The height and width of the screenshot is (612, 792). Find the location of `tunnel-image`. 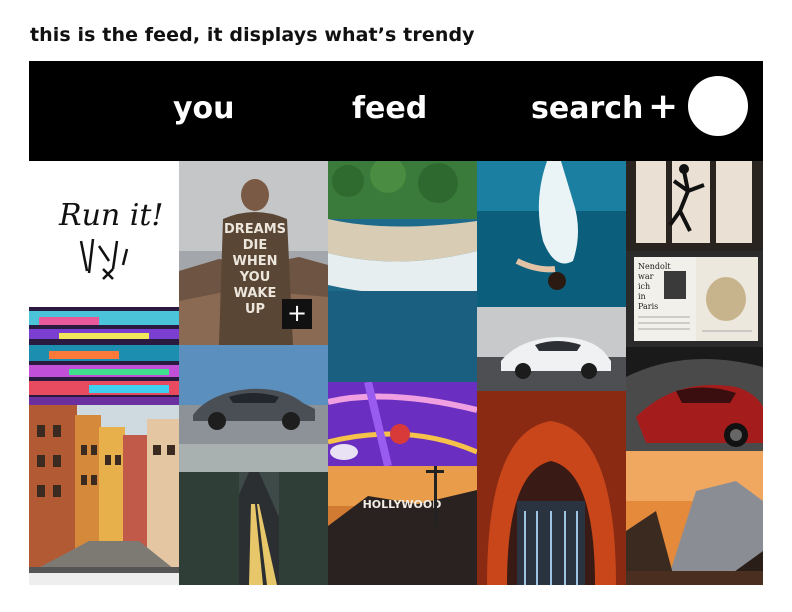

tunnel-image is located at coordinates (551, 488).